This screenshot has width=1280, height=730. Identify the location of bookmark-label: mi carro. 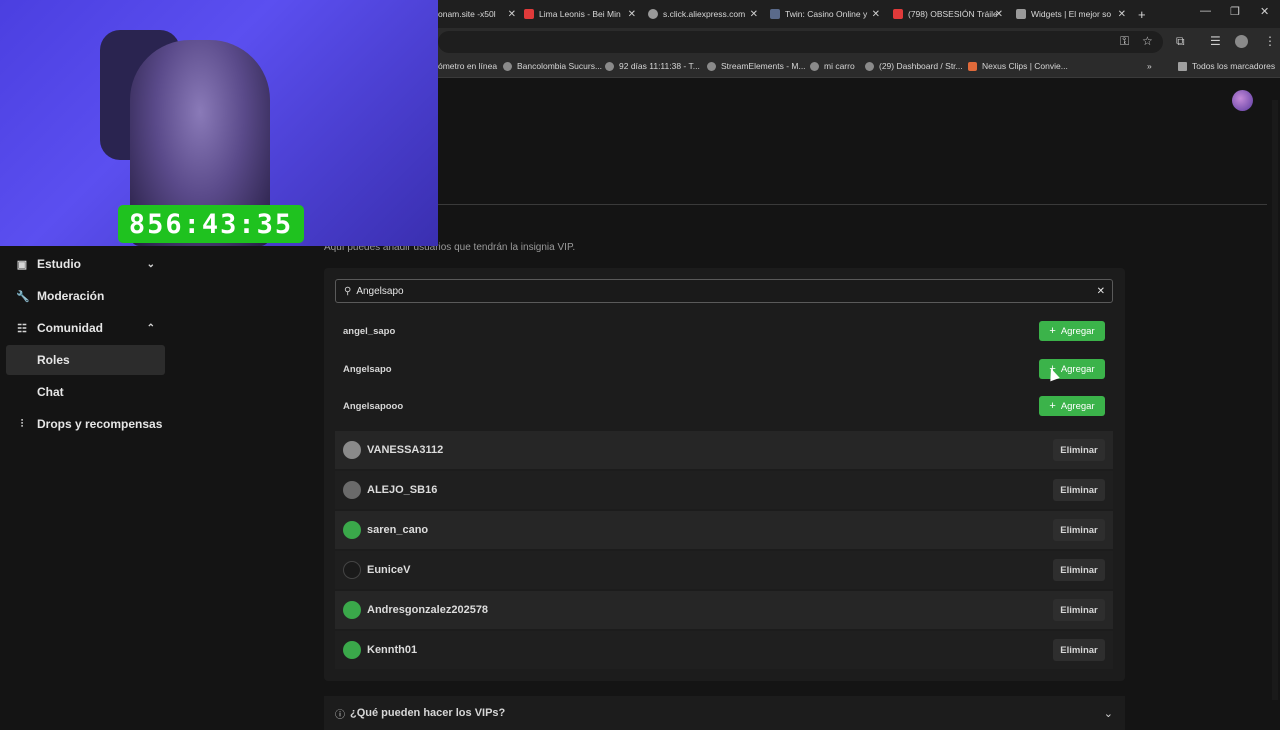
(839, 66).